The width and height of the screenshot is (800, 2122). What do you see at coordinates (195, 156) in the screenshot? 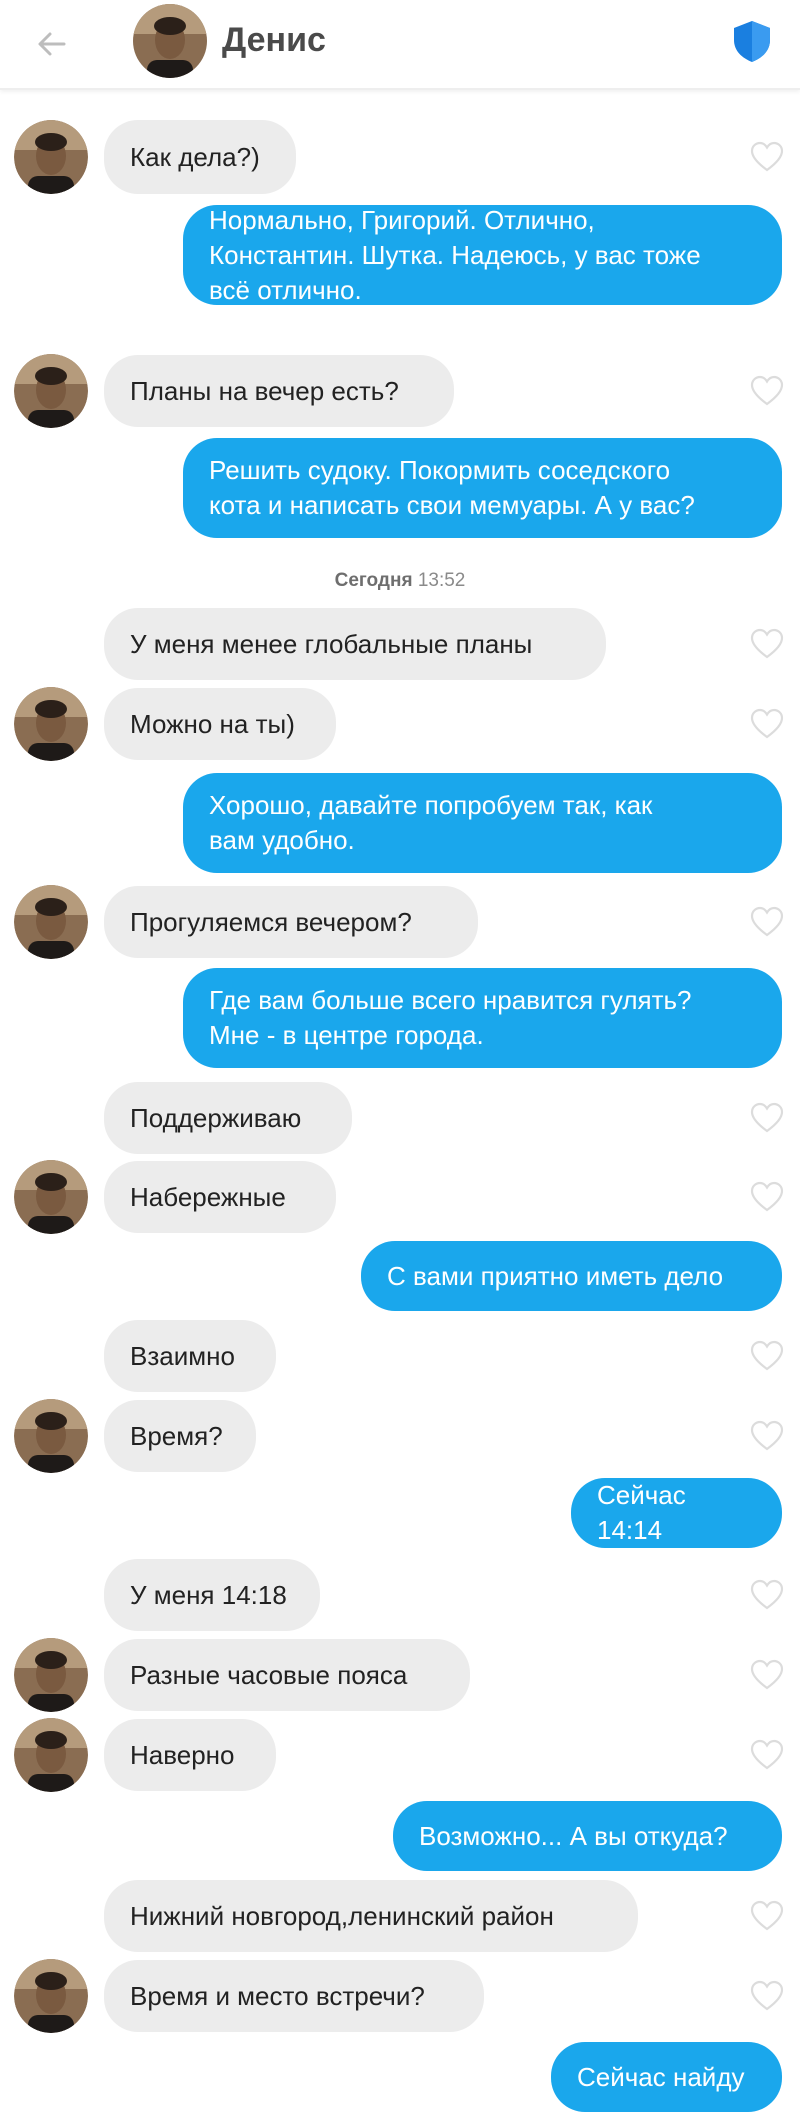
I see `message-text: Как дела?)` at bounding box center [195, 156].